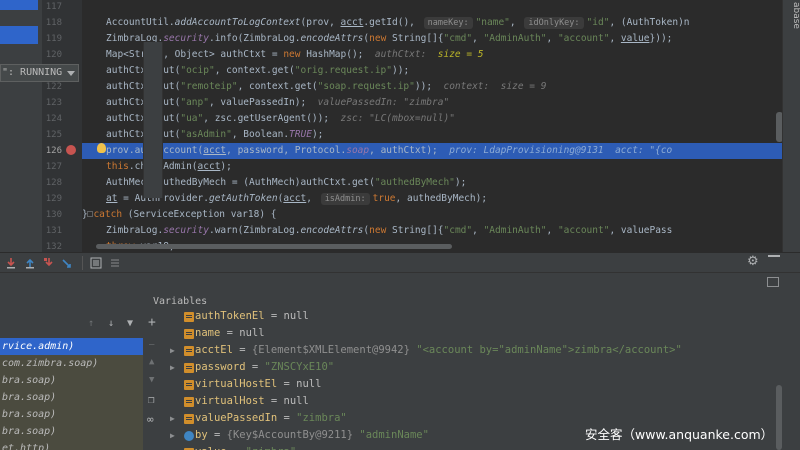  What do you see at coordinates (201, 435) in the screenshot?
I see `variable-name: by` at bounding box center [201, 435].